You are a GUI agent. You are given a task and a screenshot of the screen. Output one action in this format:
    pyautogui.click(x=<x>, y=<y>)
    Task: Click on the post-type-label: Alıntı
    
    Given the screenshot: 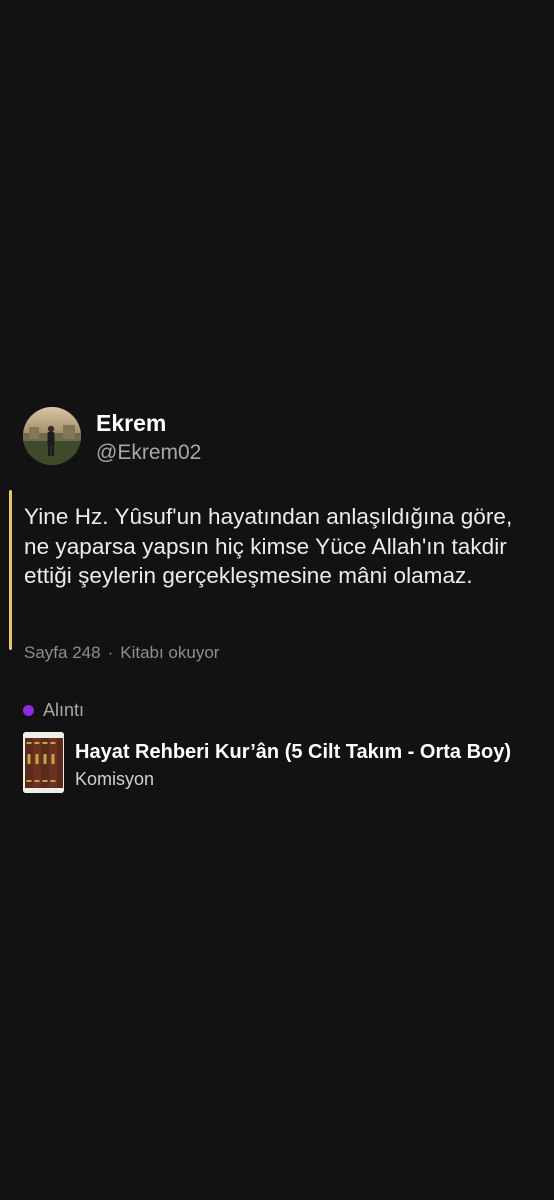 What is the action you would take?
    pyautogui.click(x=64, y=709)
    